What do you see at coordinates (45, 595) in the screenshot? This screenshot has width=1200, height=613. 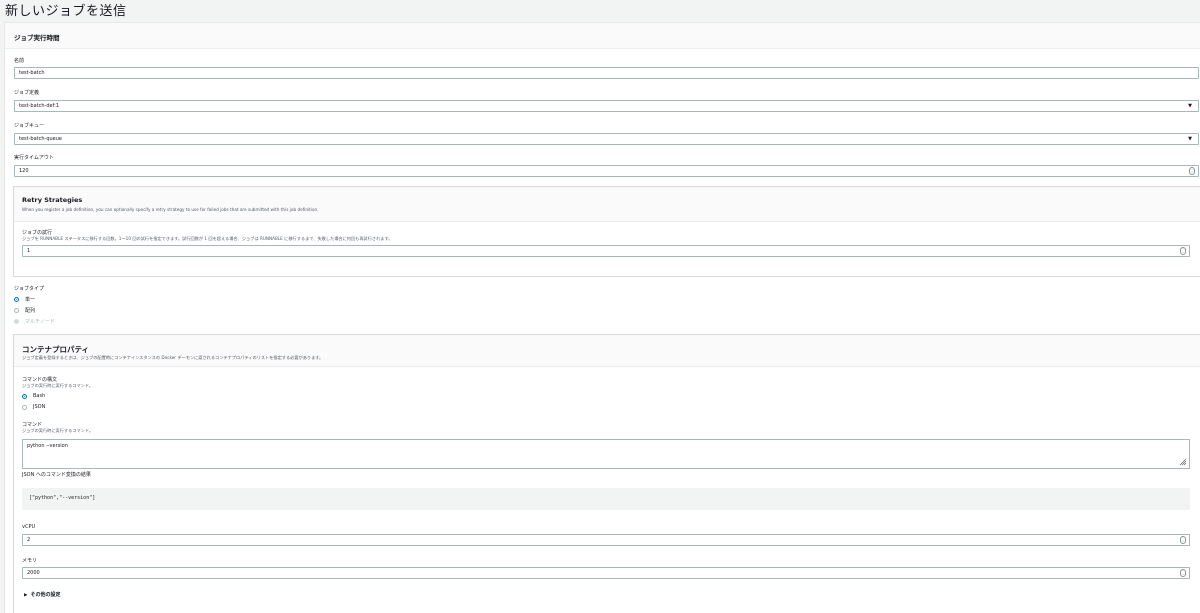 I see `other-settings-label: その他の設定` at bounding box center [45, 595].